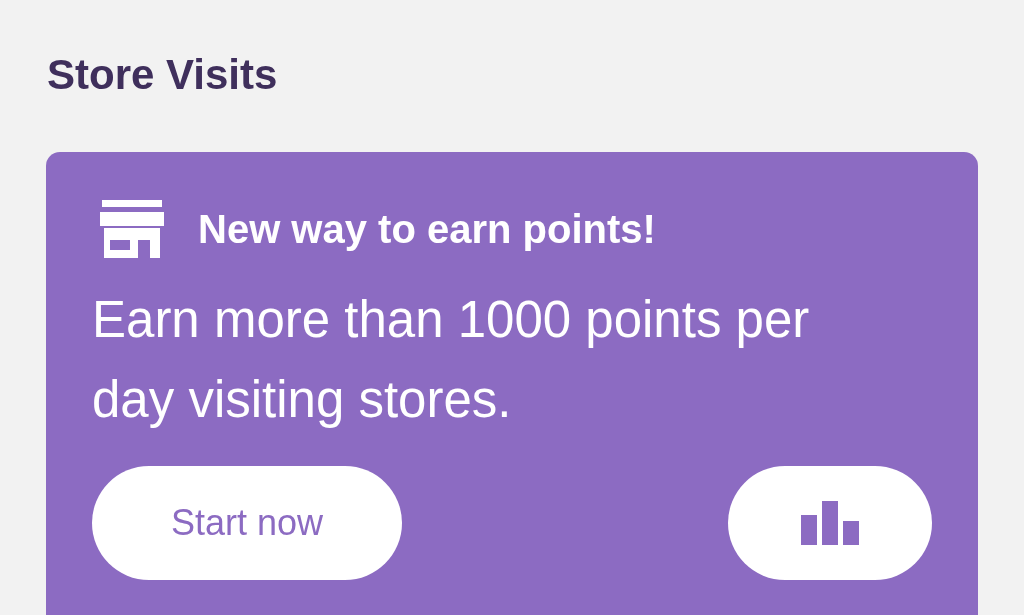  What do you see at coordinates (163, 75) in the screenshot?
I see `section-title: Store Visits` at bounding box center [163, 75].